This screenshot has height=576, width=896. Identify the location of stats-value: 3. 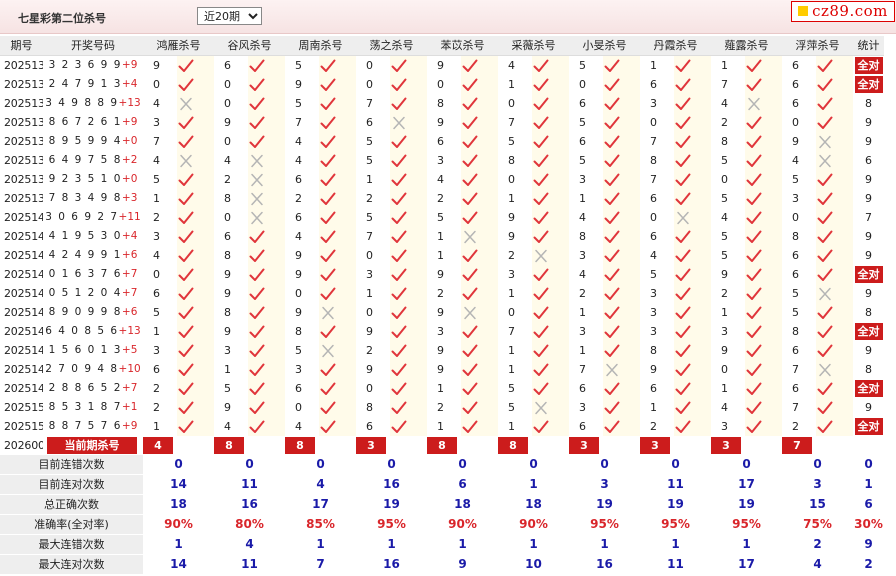
(817, 484).